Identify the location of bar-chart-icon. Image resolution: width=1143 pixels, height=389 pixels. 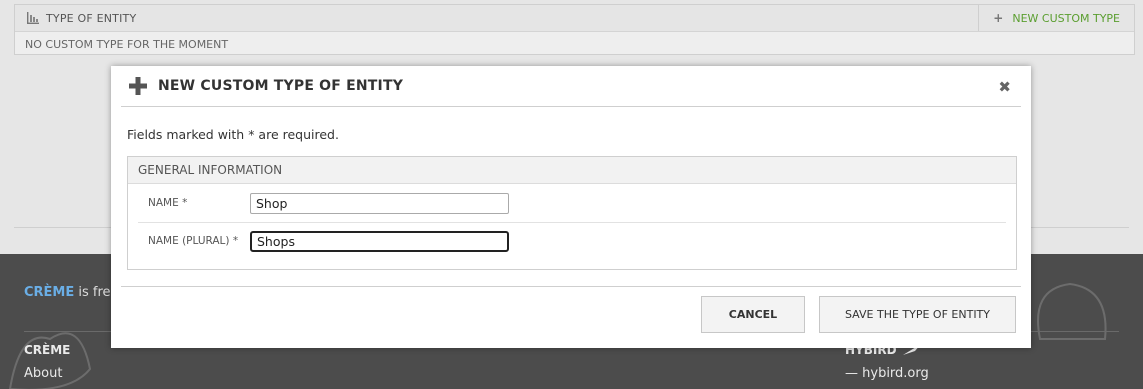
(33, 18).